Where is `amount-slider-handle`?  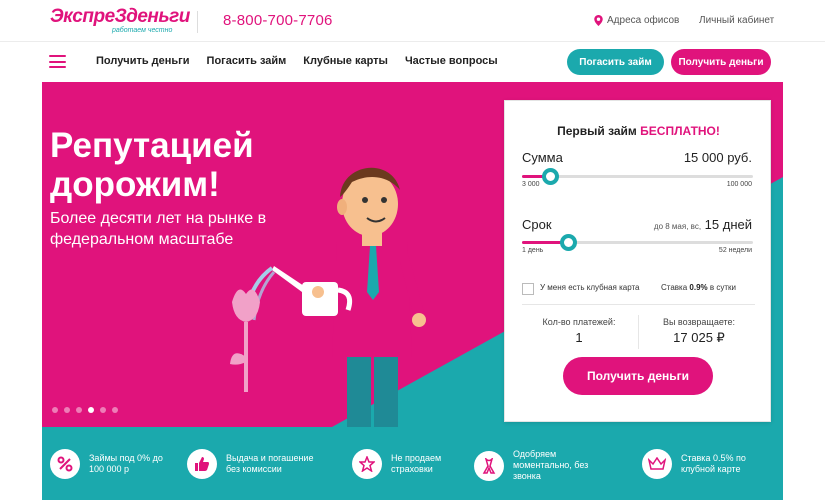 amount-slider-handle is located at coordinates (550, 176).